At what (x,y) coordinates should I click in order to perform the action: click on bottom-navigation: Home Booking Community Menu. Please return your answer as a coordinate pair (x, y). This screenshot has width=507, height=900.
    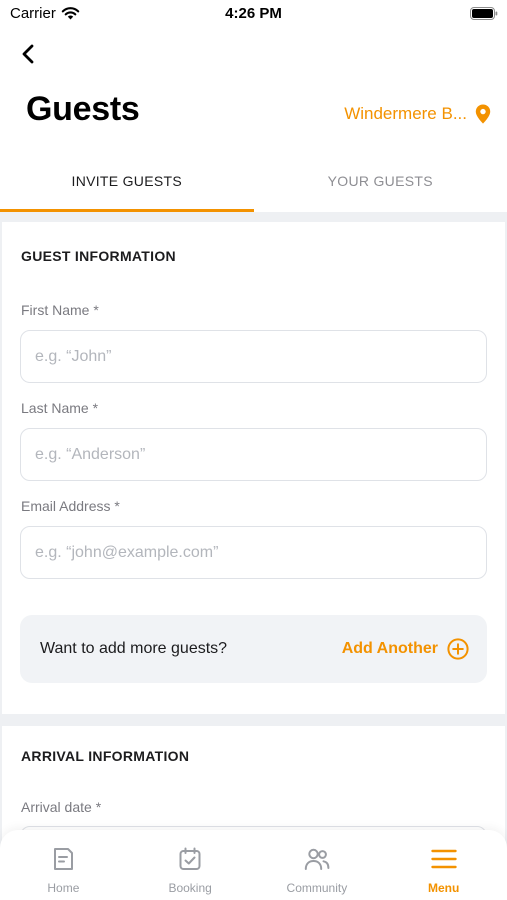
    Looking at the image, I should click on (253, 865).